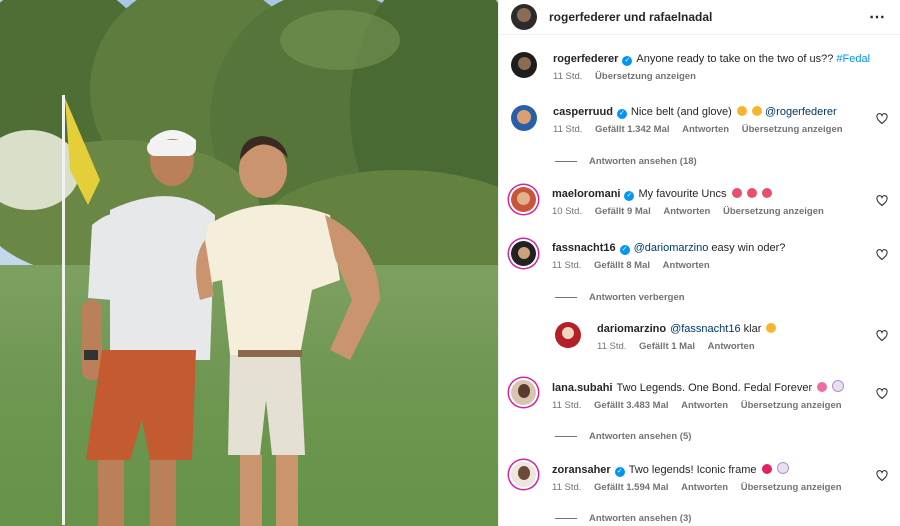 Image resolution: width=900 pixels, height=526 pixels. I want to click on grinning-emoji-icon, so click(741, 111).